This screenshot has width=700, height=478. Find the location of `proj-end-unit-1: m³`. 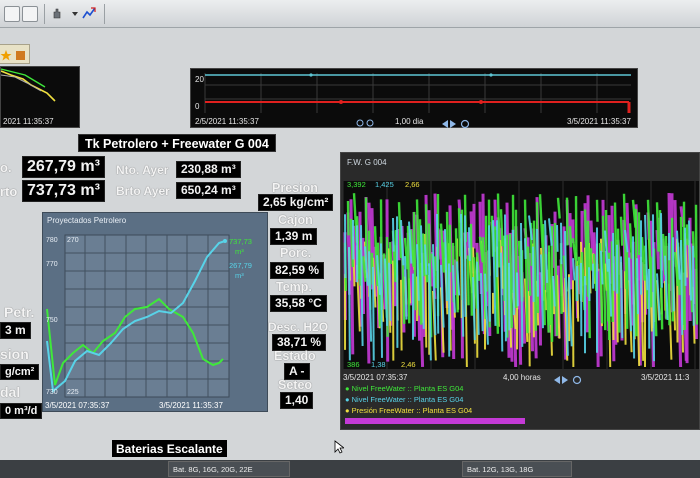

proj-end-unit-1: m³ is located at coordinates (239, 251).